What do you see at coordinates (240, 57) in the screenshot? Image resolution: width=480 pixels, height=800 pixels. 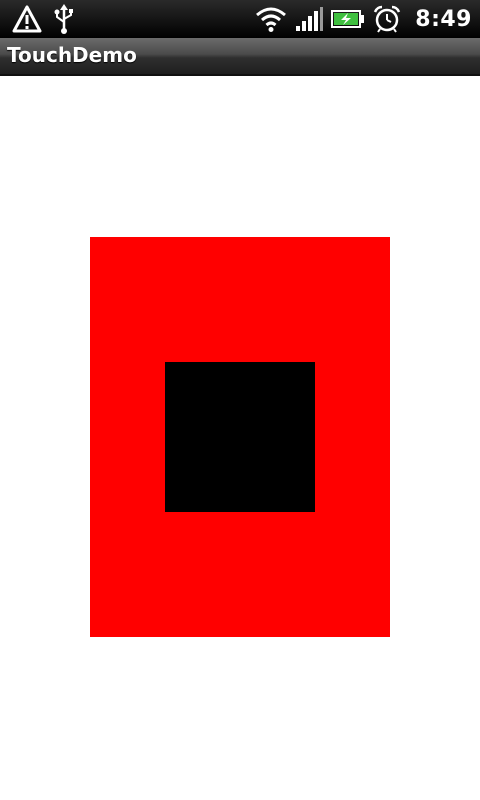 I see `title-bar: TouchDemo` at bounding box center [240, 57].